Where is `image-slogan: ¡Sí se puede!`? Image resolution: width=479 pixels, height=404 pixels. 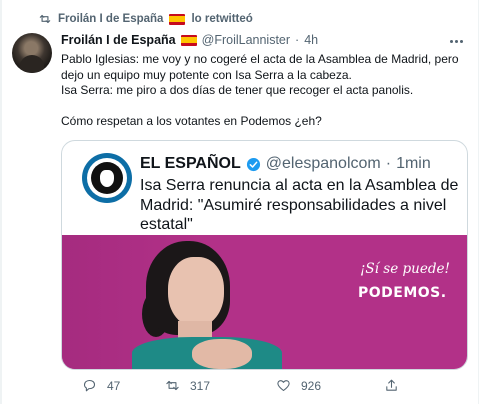
image-slogan: ¡Sí se puede! is located at coordinates (405, 269).